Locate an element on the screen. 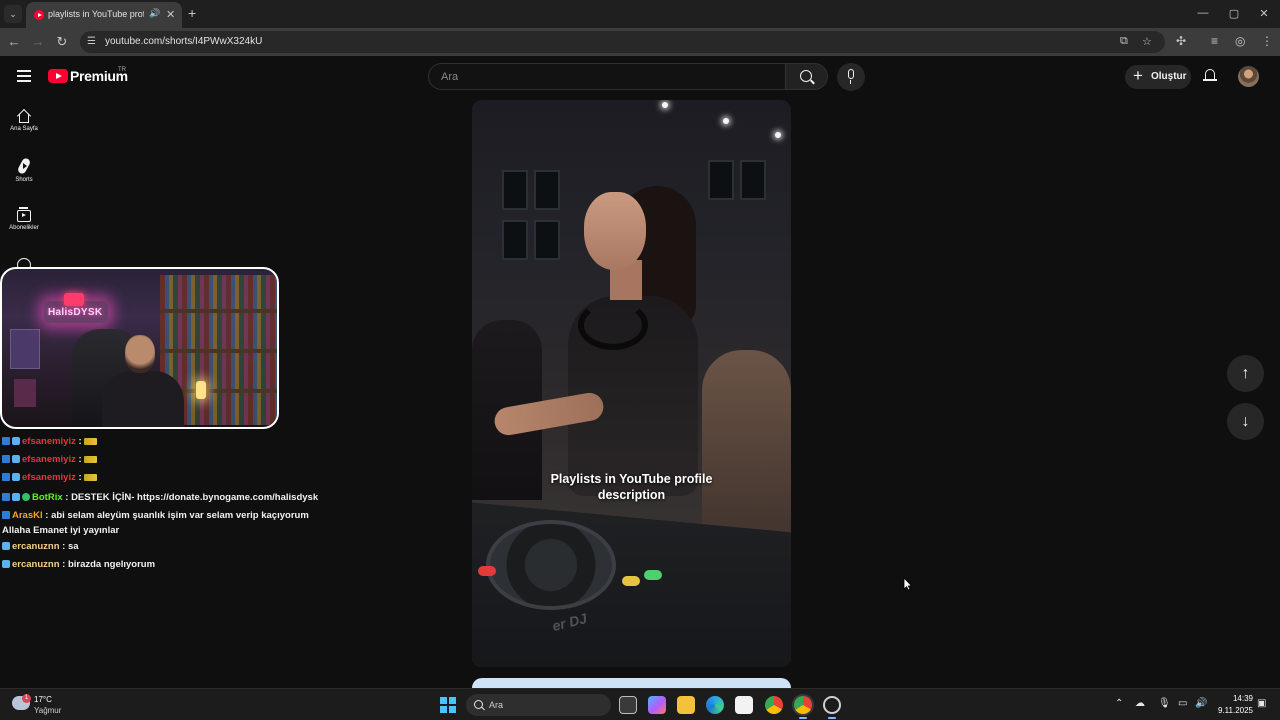  taskbar-search-label: Ara is located at coordinates (496, 705).